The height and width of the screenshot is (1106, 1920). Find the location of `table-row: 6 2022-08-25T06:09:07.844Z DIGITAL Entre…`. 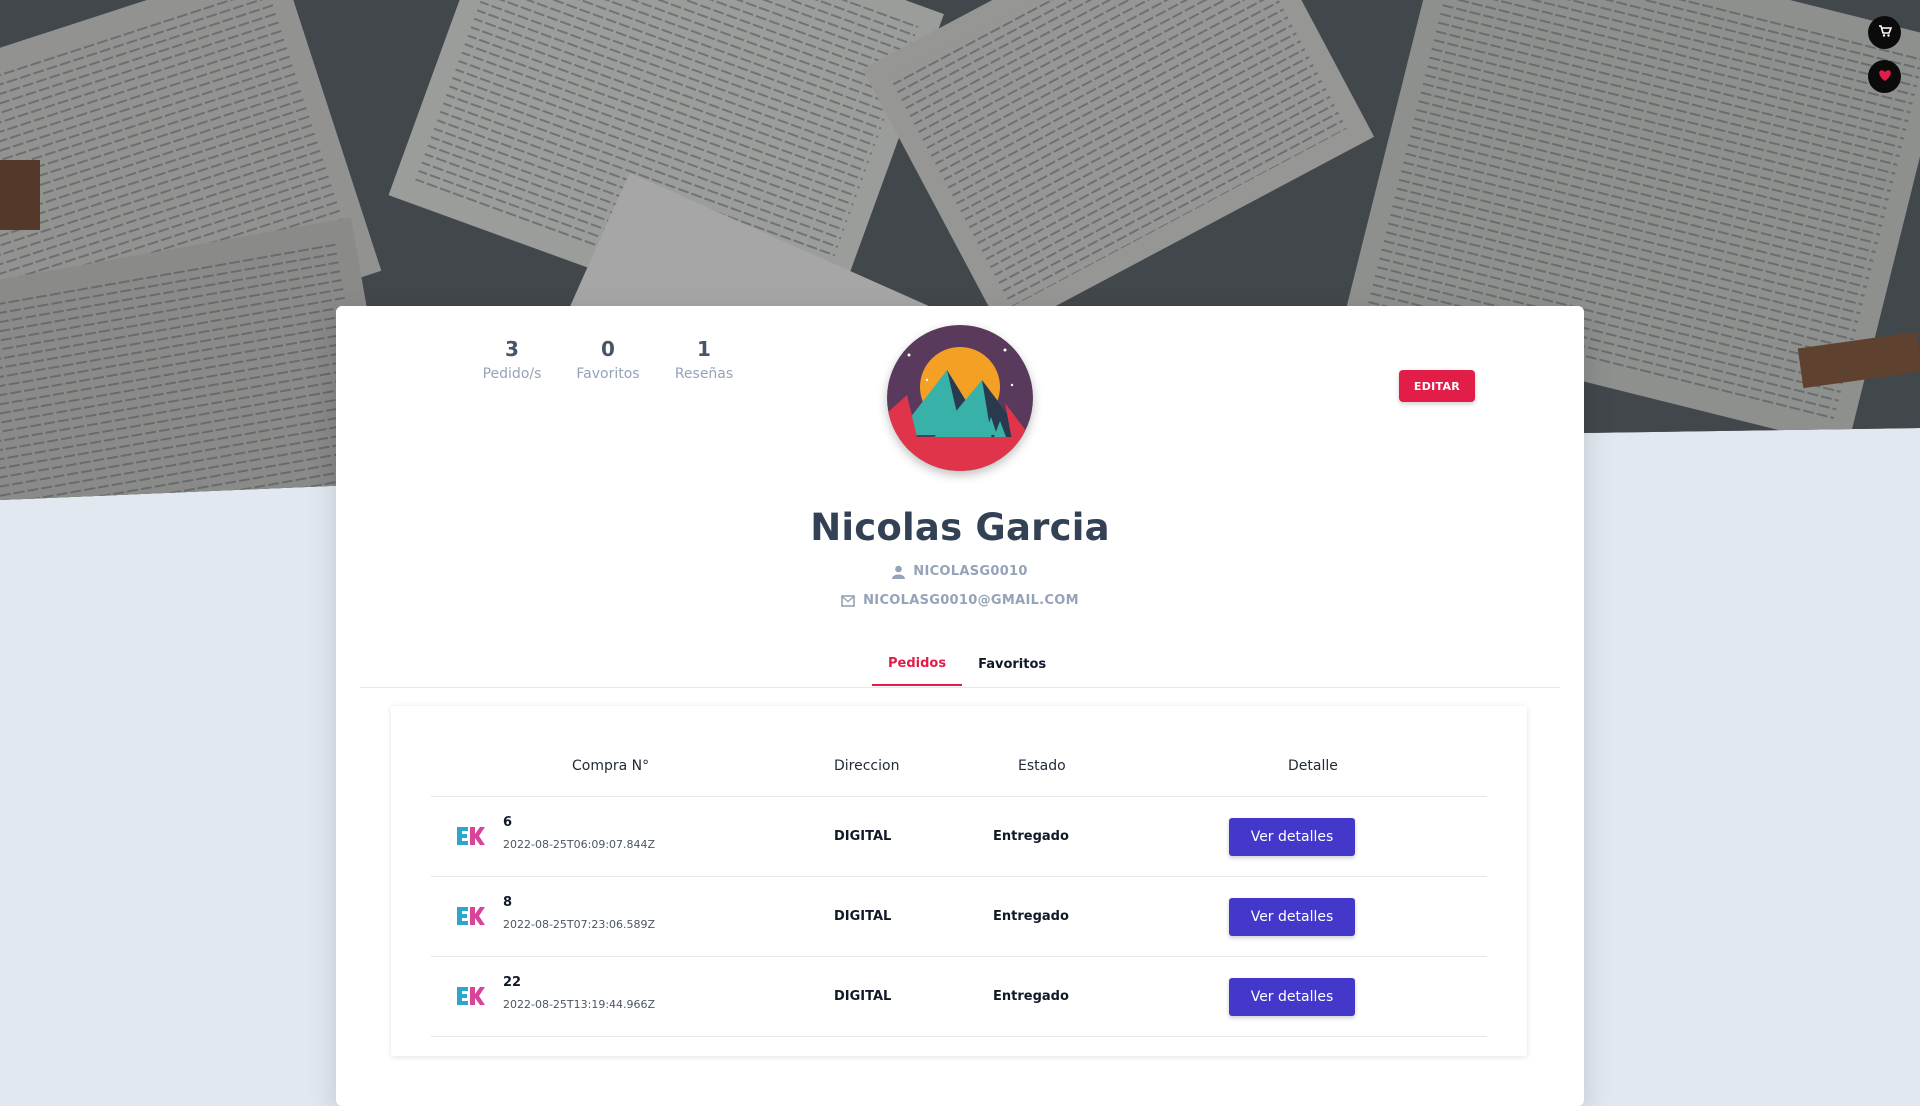

table-row: 6 2022-08-25T06:09:07.844Z DIGITAL Entre… is located at coordinates (959, 836).